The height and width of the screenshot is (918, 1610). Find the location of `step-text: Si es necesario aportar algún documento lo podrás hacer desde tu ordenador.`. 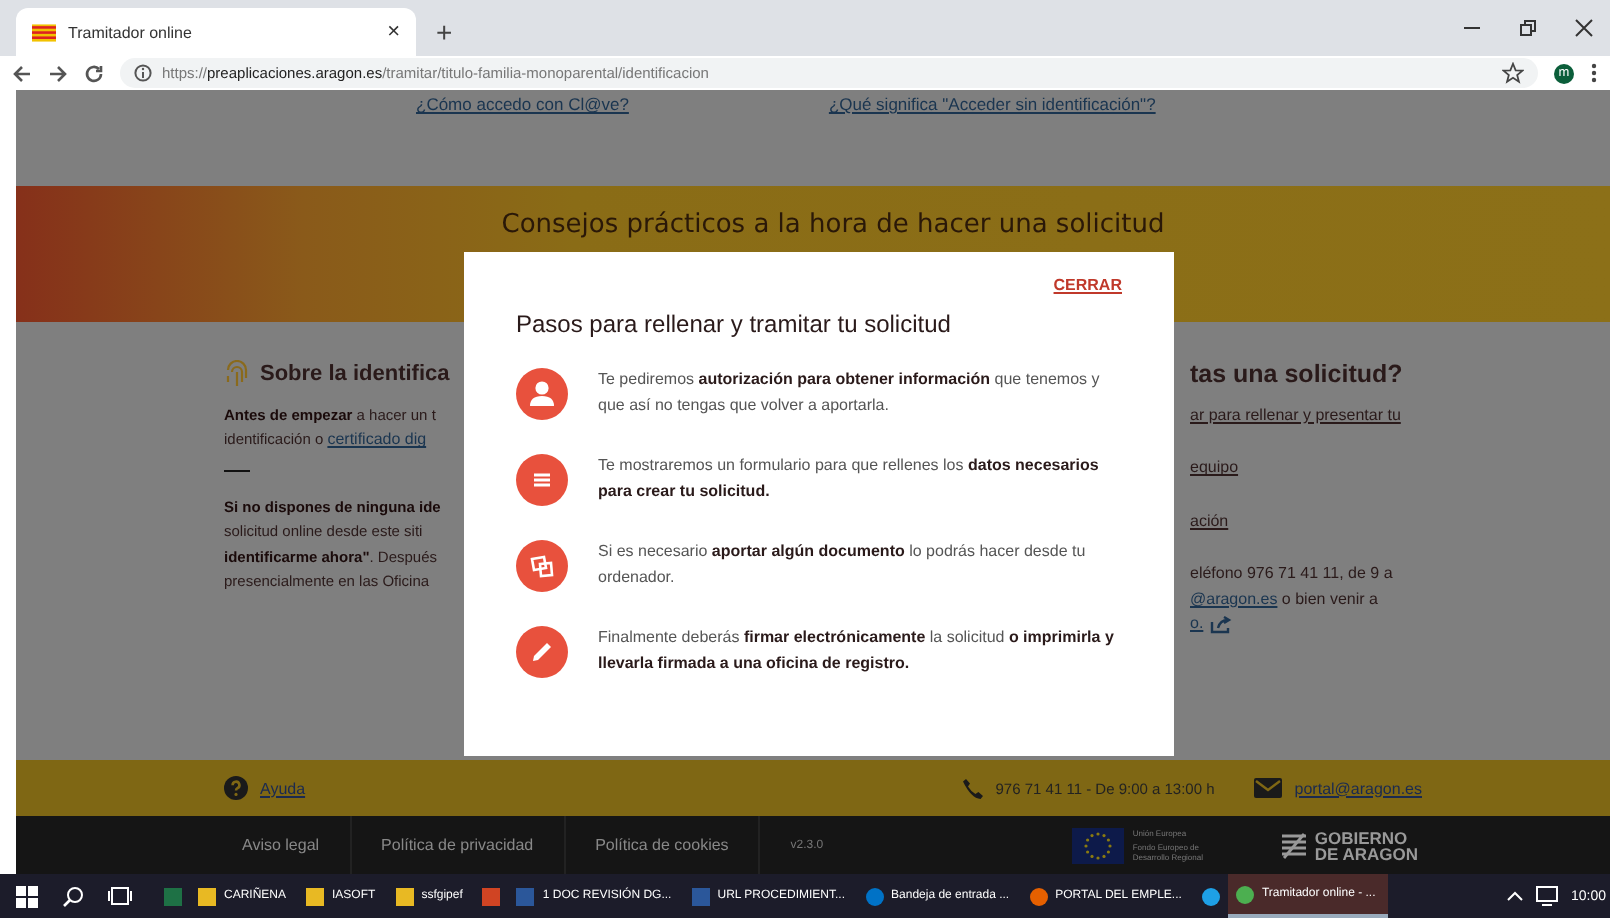

step-text: Si es necesario aportar algún documento lo podrás hacer desde tu ordenador. is located at coordinates (843, 565).